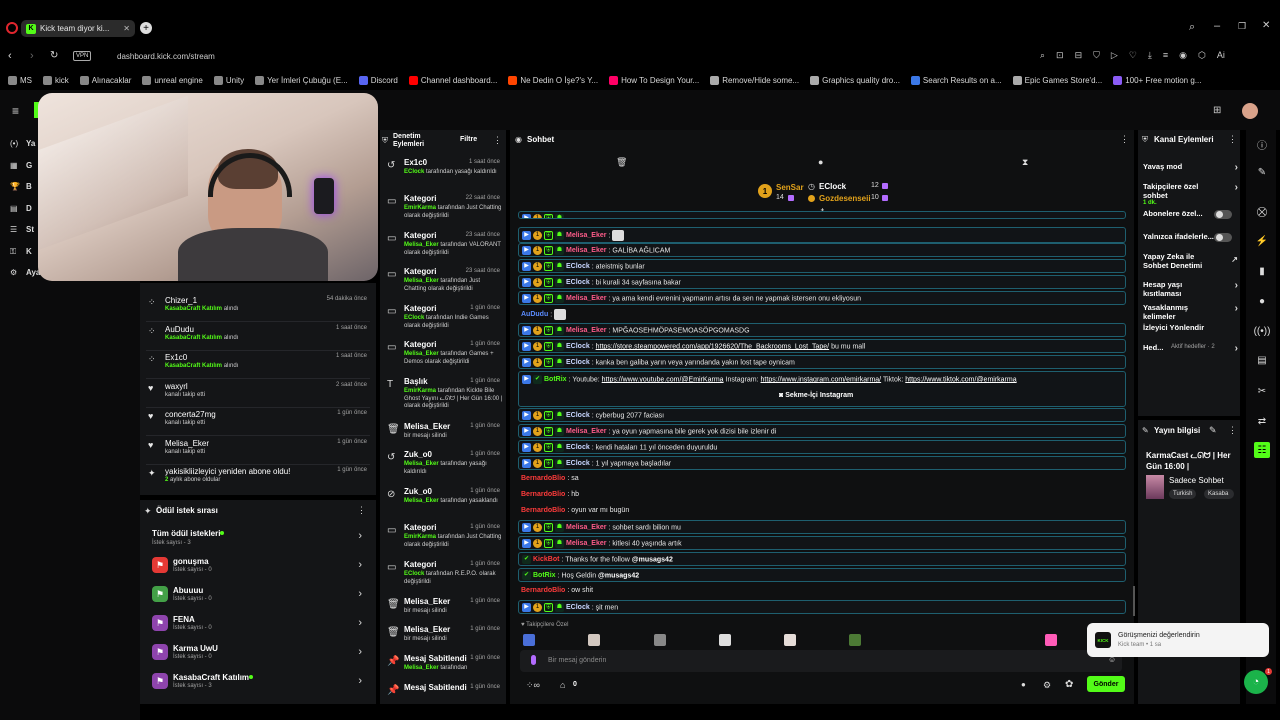 This screenshot has width=1280, height=720. What do you see at coordinates (82, 56) in the screenshot?
I see `vpn-badge: VPN` at bounding box center [82, 56].